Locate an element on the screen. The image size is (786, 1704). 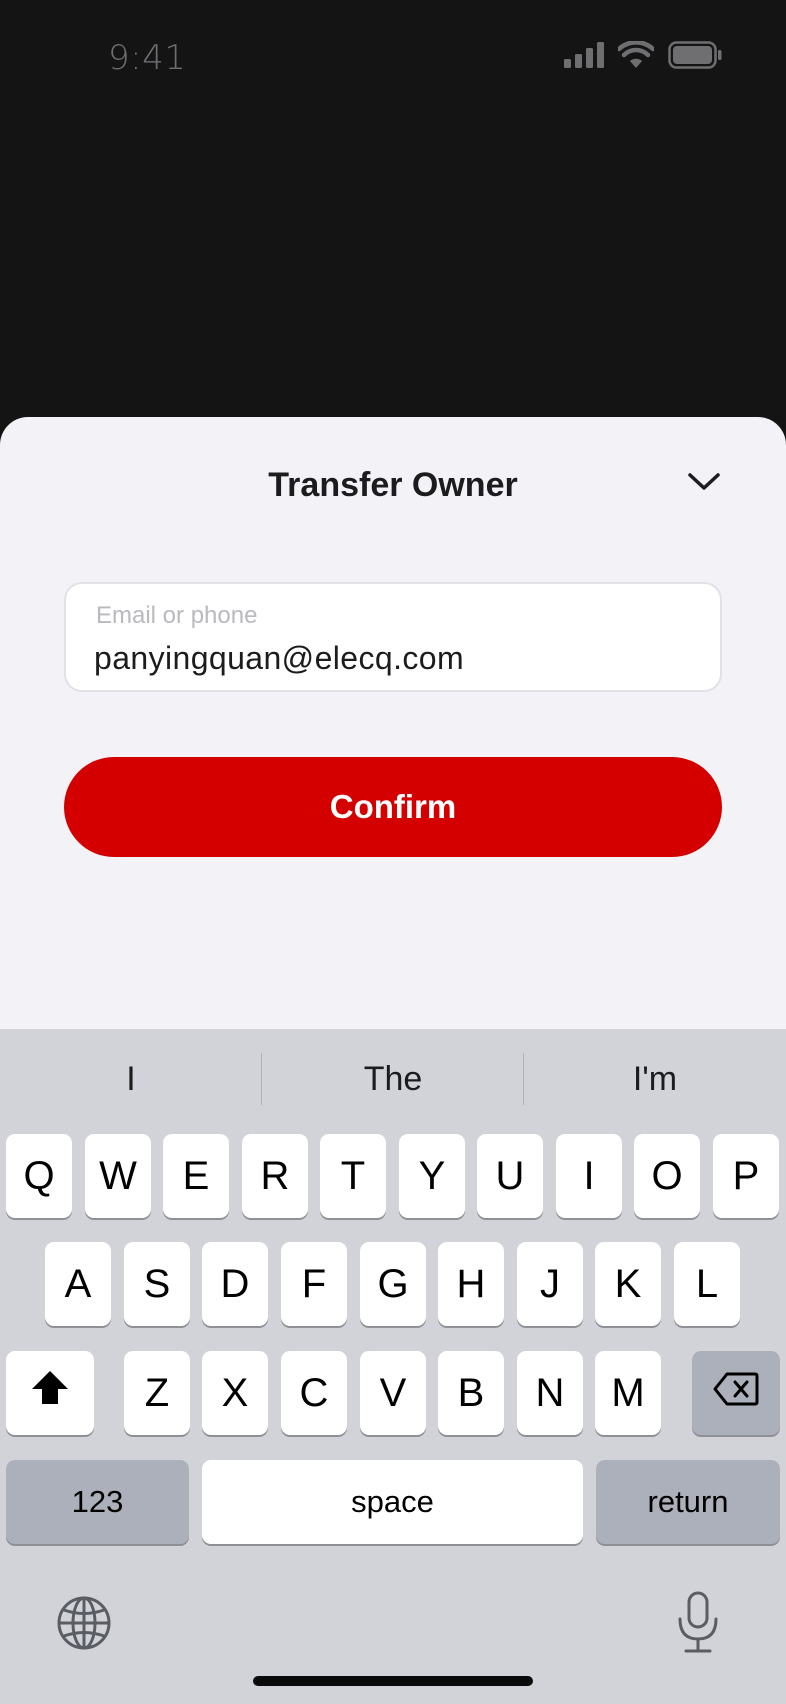
key-y: Y is located at coordinates (432, 1176).